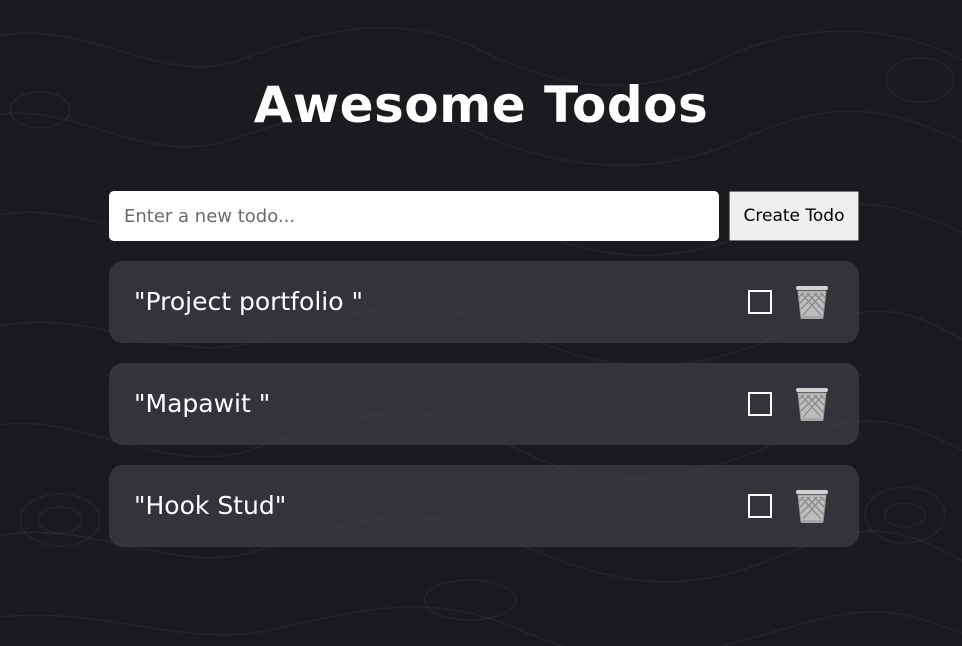 The height and width of the screenshot is (646, 962). I want to click on create-todo-button: Create Todo, so click(794, 216).